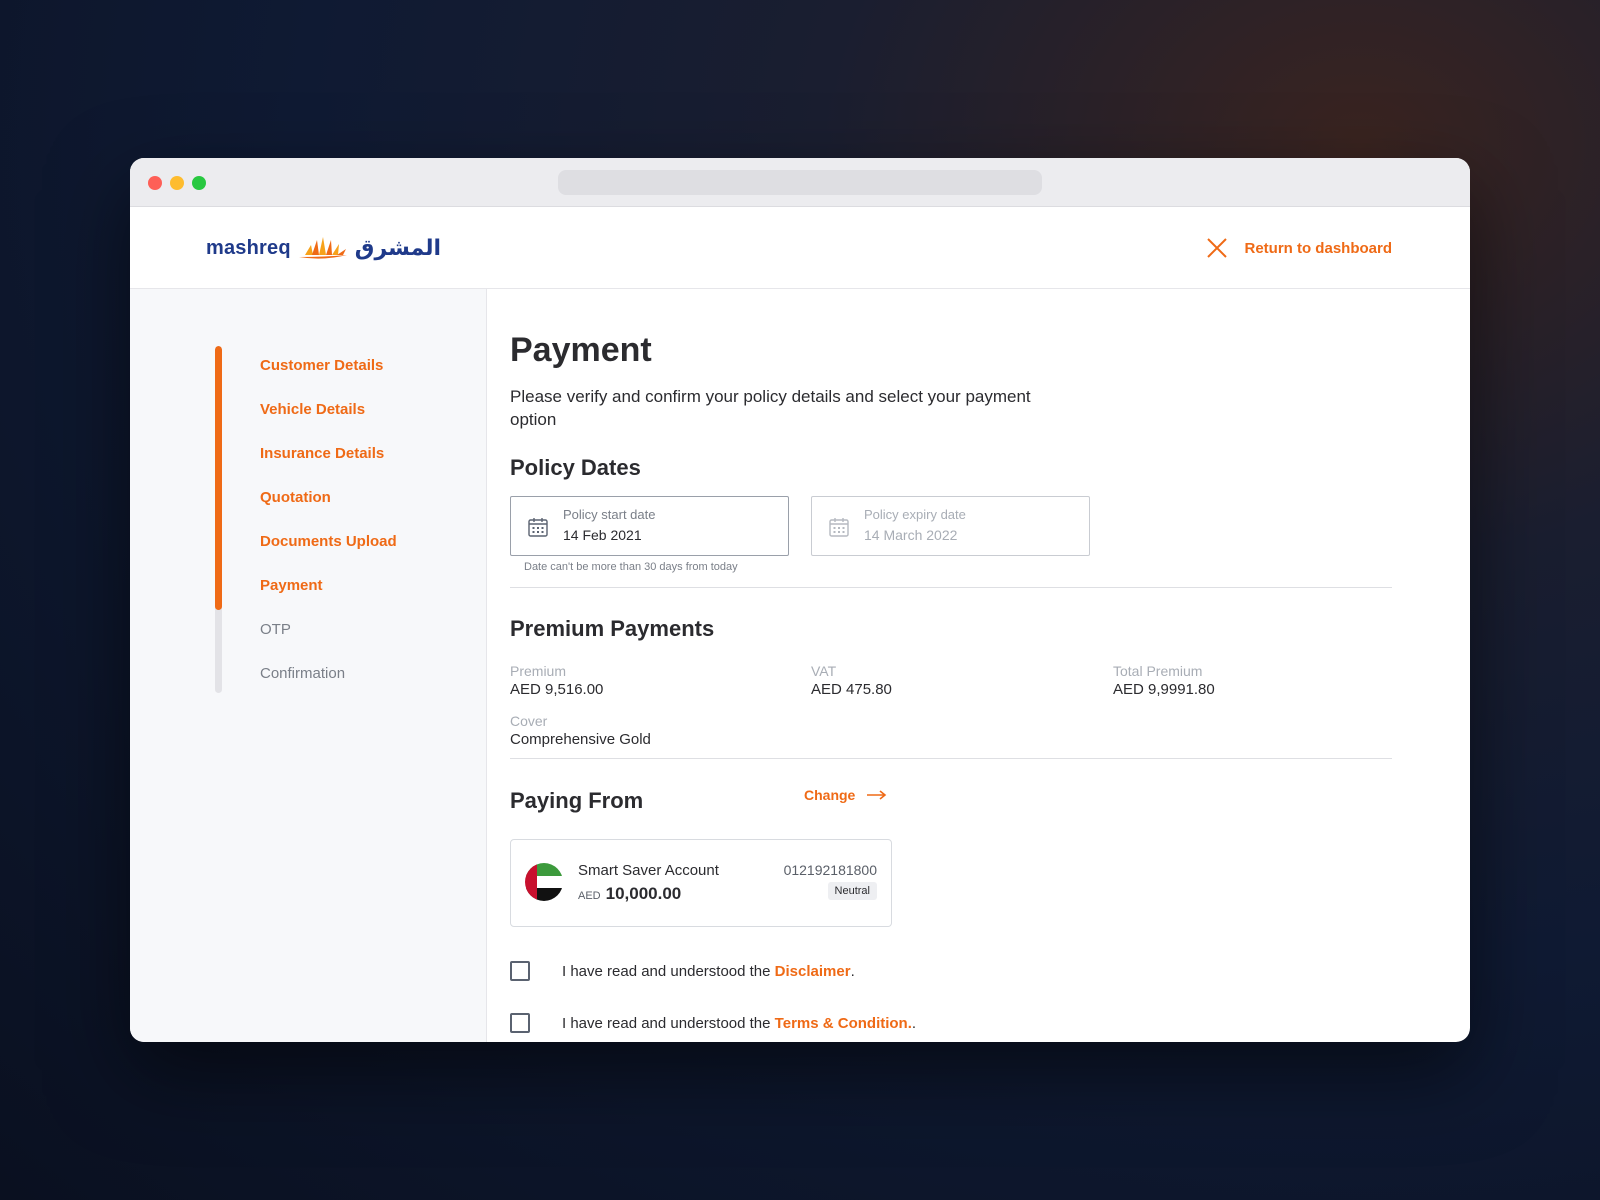 This screenshot has width=1600, height=1200. What do you see at coordinates (275, 629) in the screenshot?
I see `step-otp: OTP` at bounding box center [275, 629].